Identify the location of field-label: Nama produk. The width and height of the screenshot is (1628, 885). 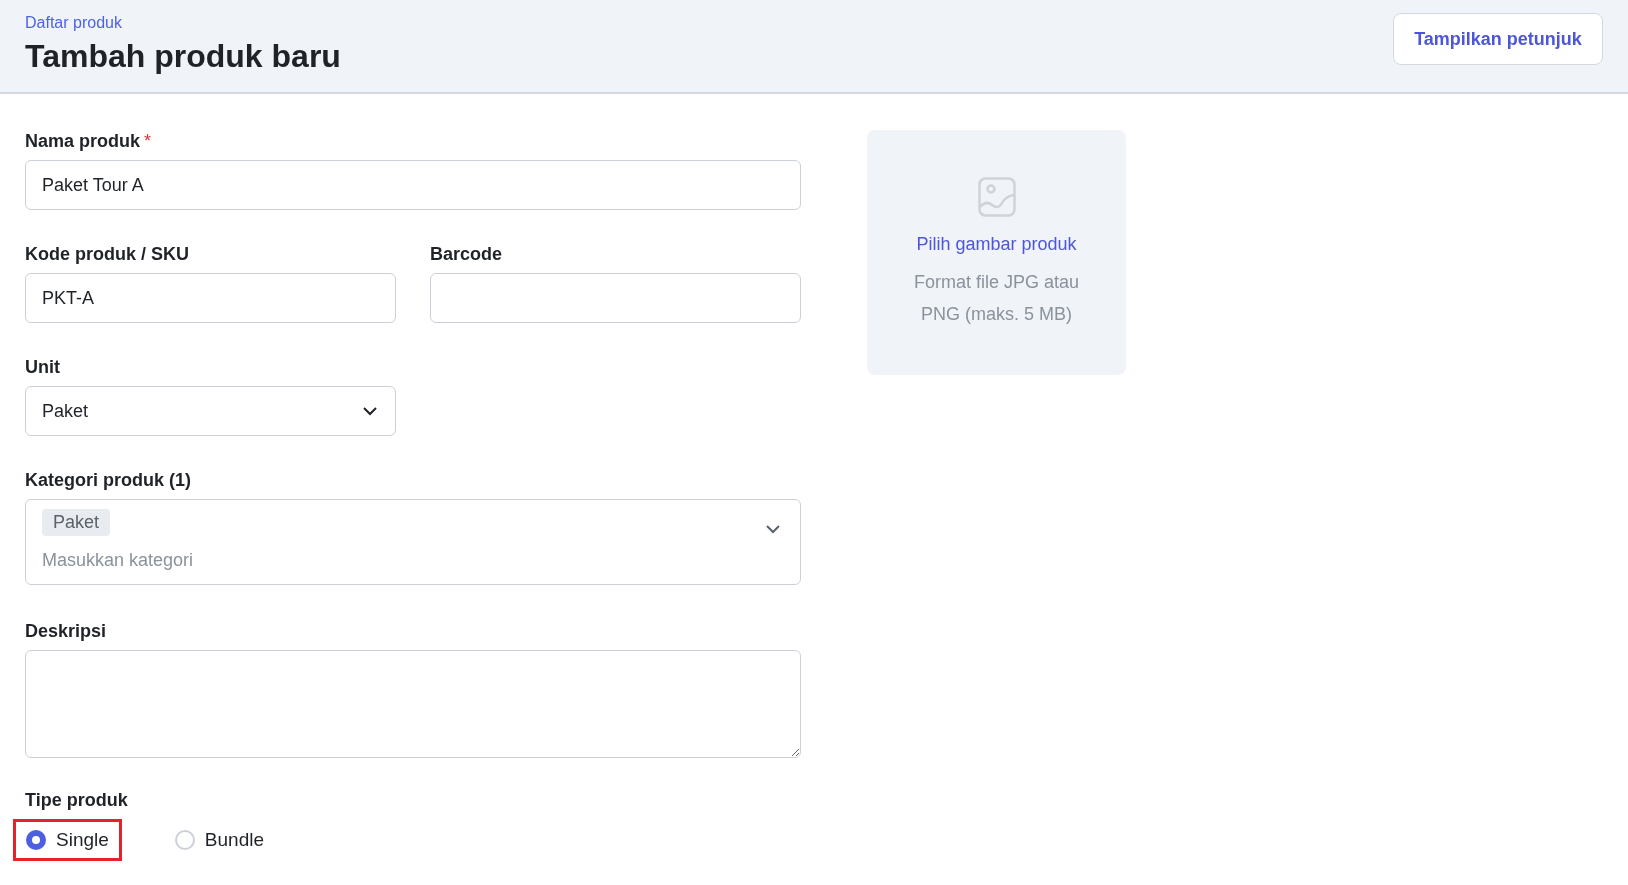
(83, 141).